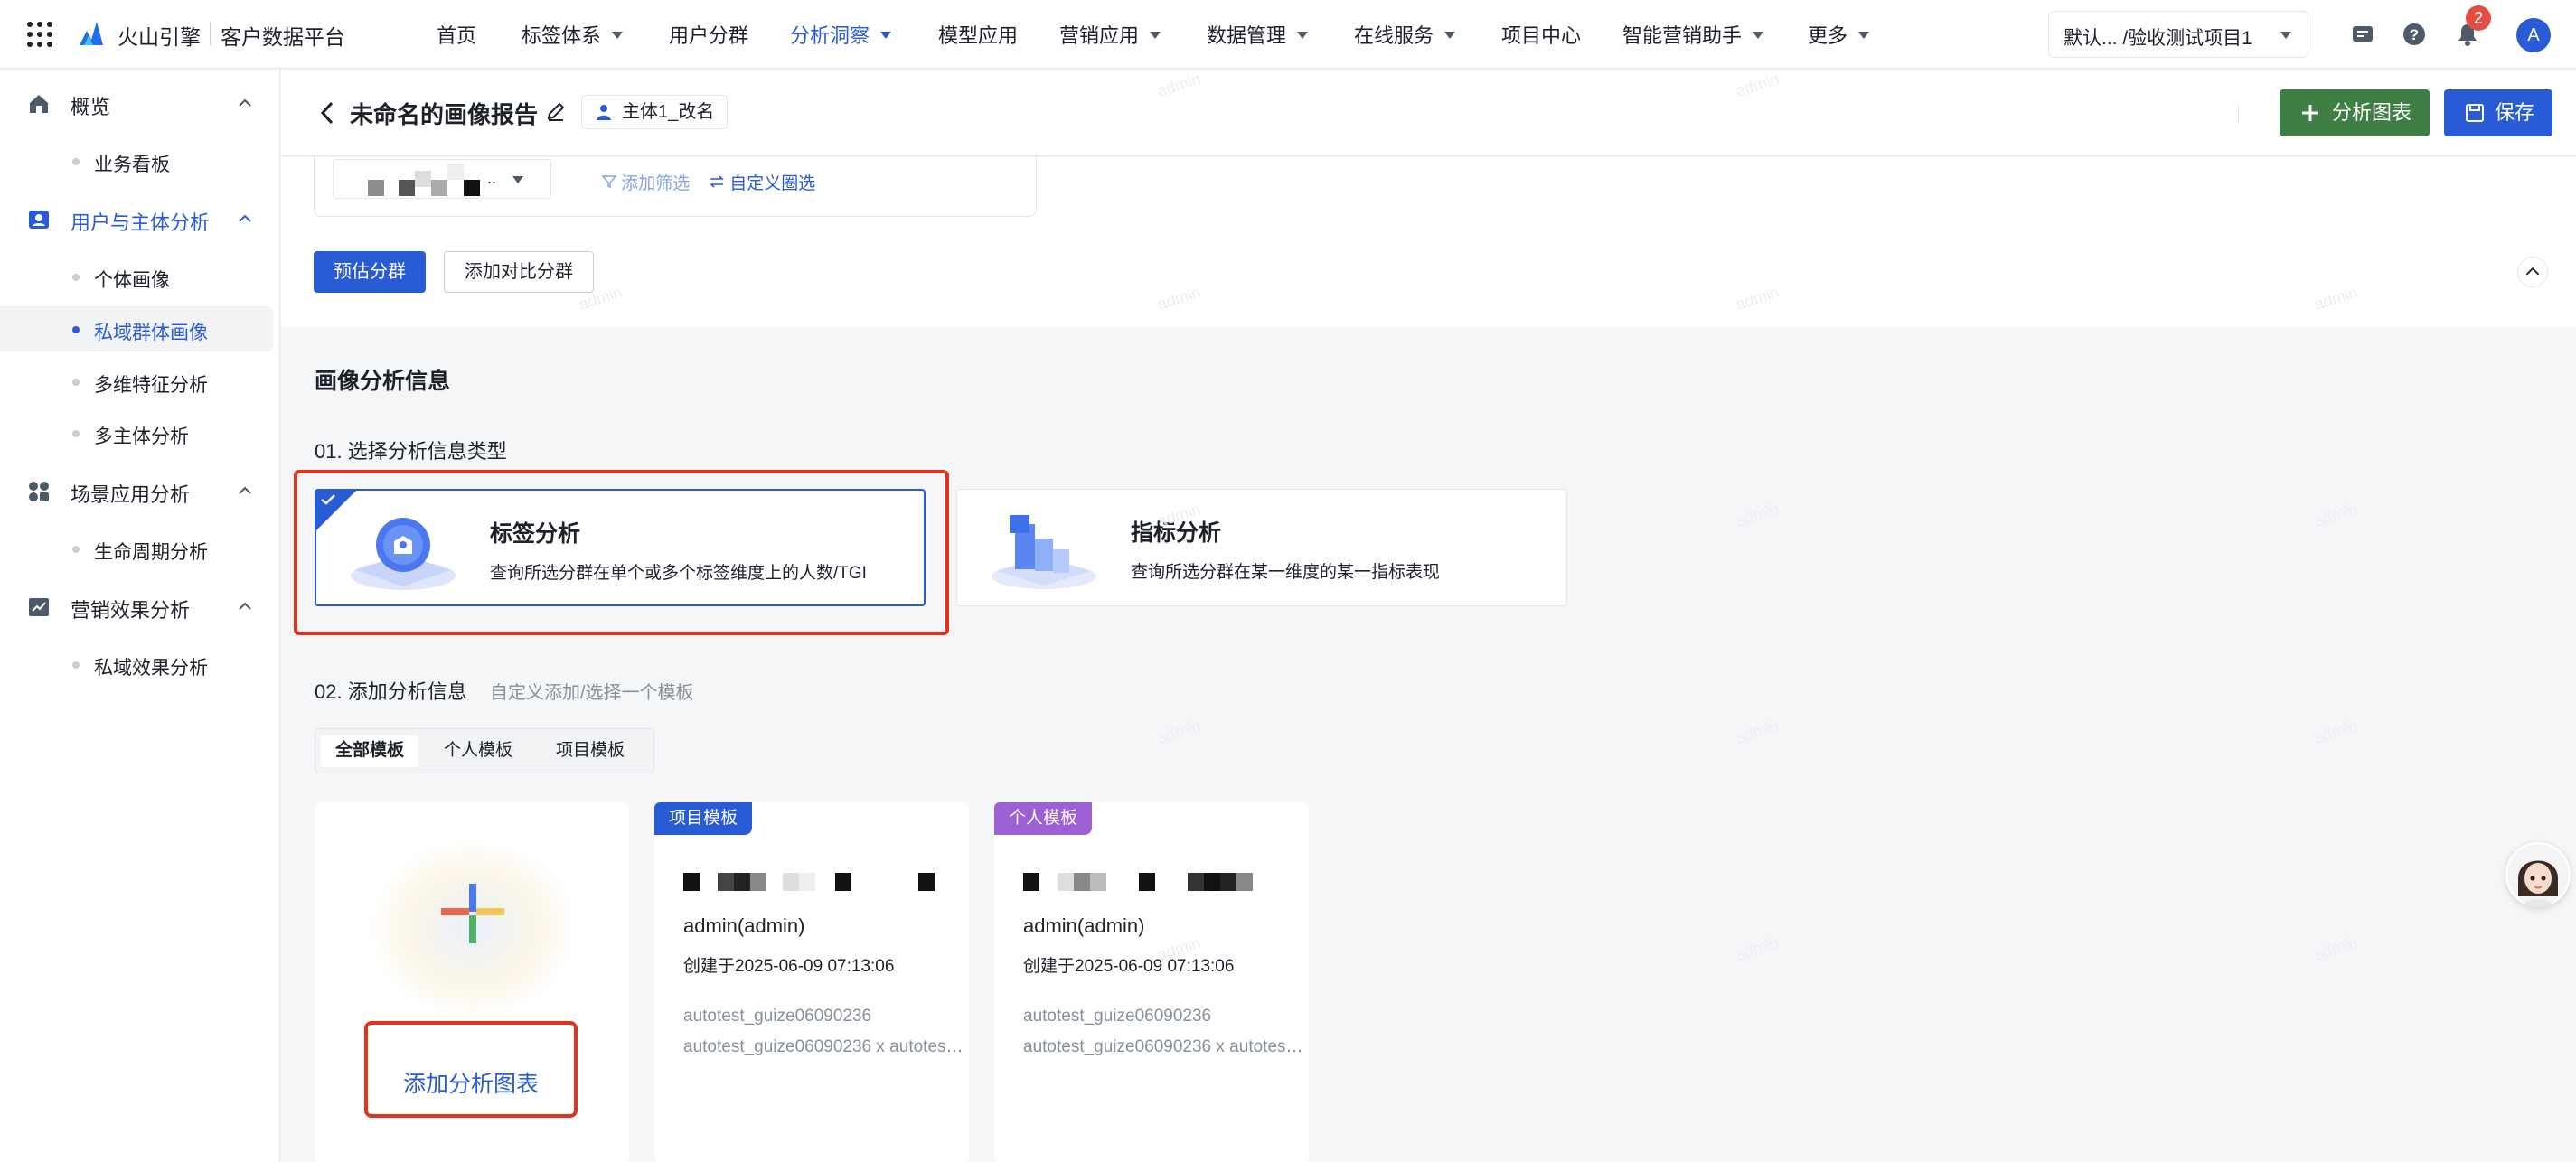  Describe the element at coordinates (383, 381) in the screenshot. I see `section-title: 画像分析信息` at that location.